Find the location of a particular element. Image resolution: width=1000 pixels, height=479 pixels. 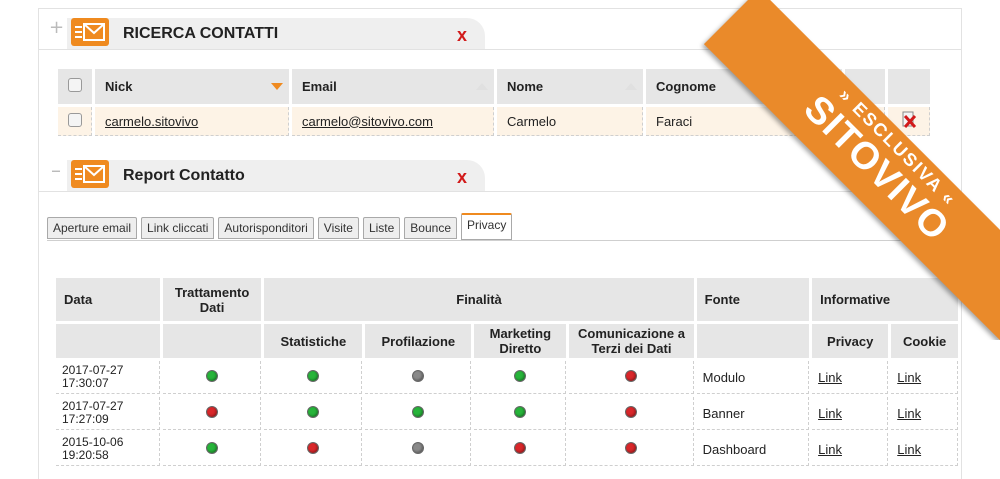

column-header-nick: Nick is located at coordinates (192, 86).